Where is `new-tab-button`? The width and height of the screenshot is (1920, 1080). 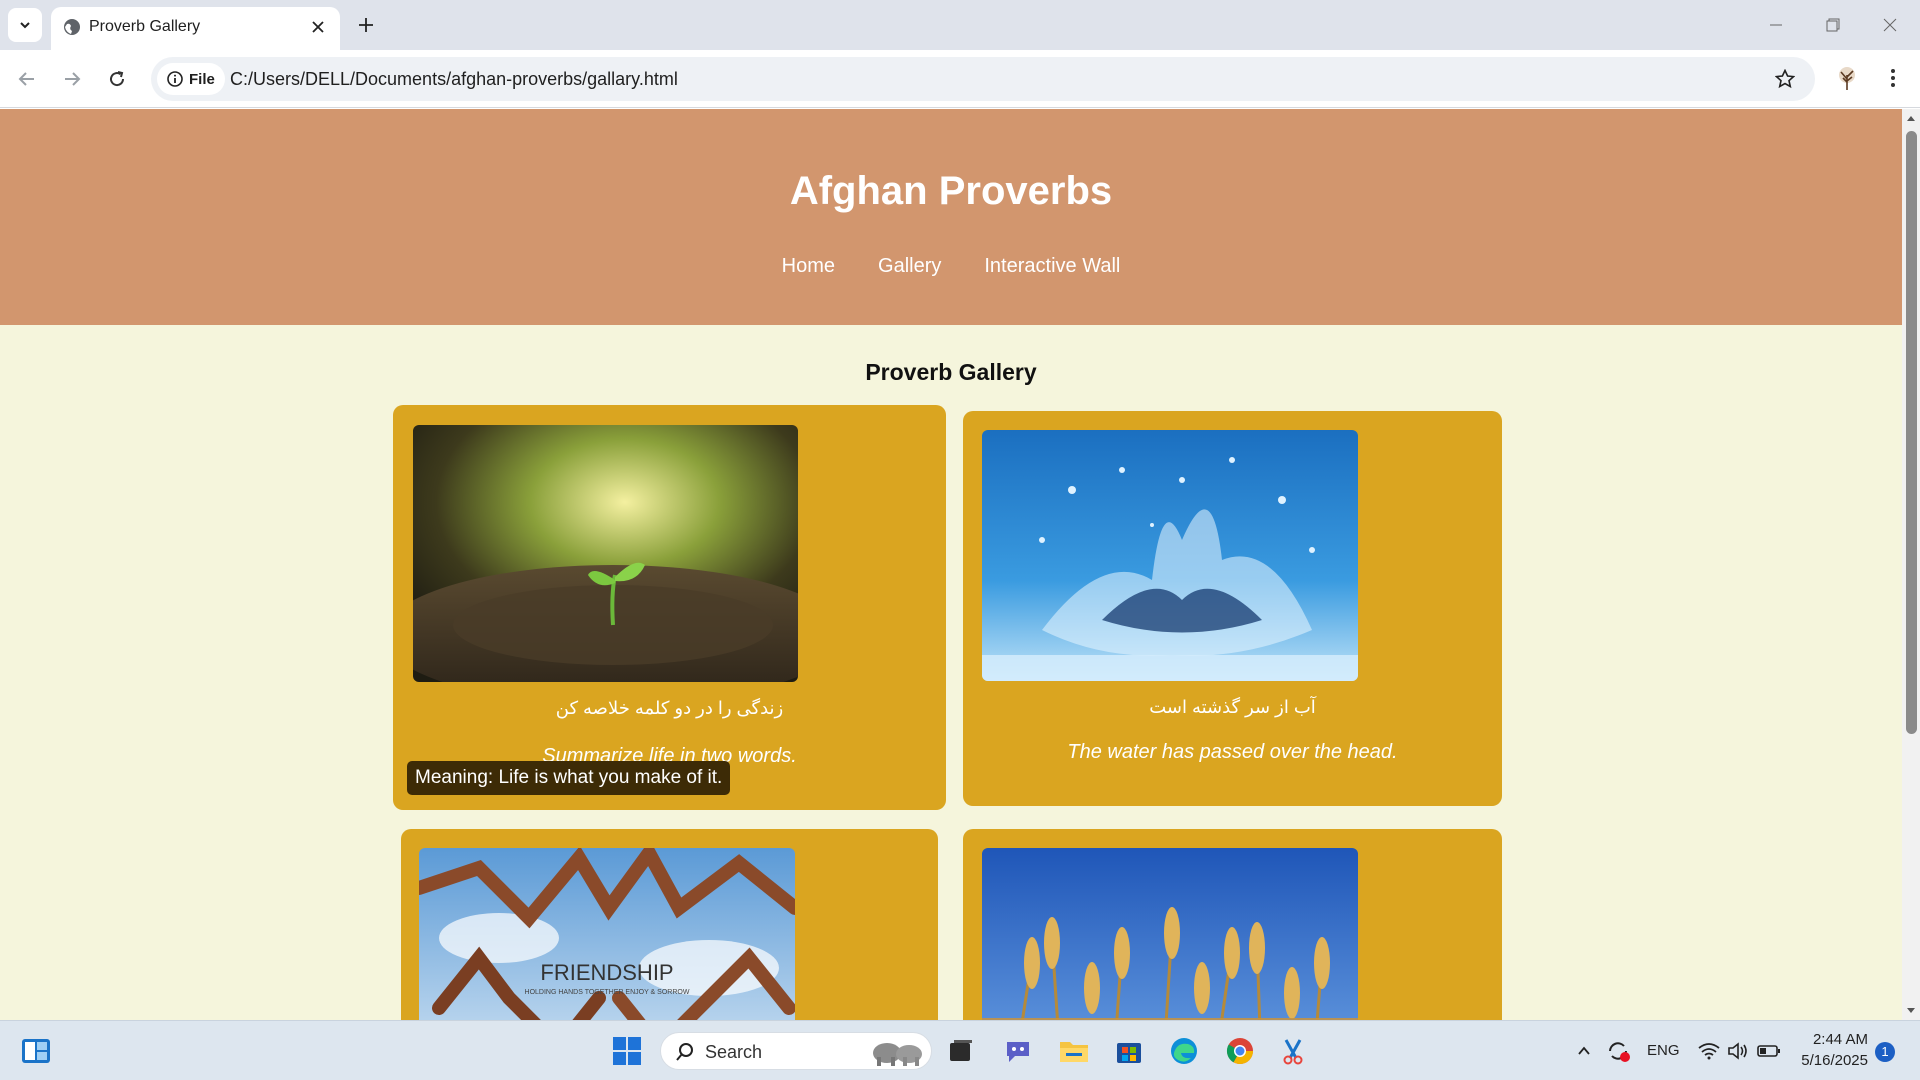
new-tab-button is located at coordinates (366, 25).